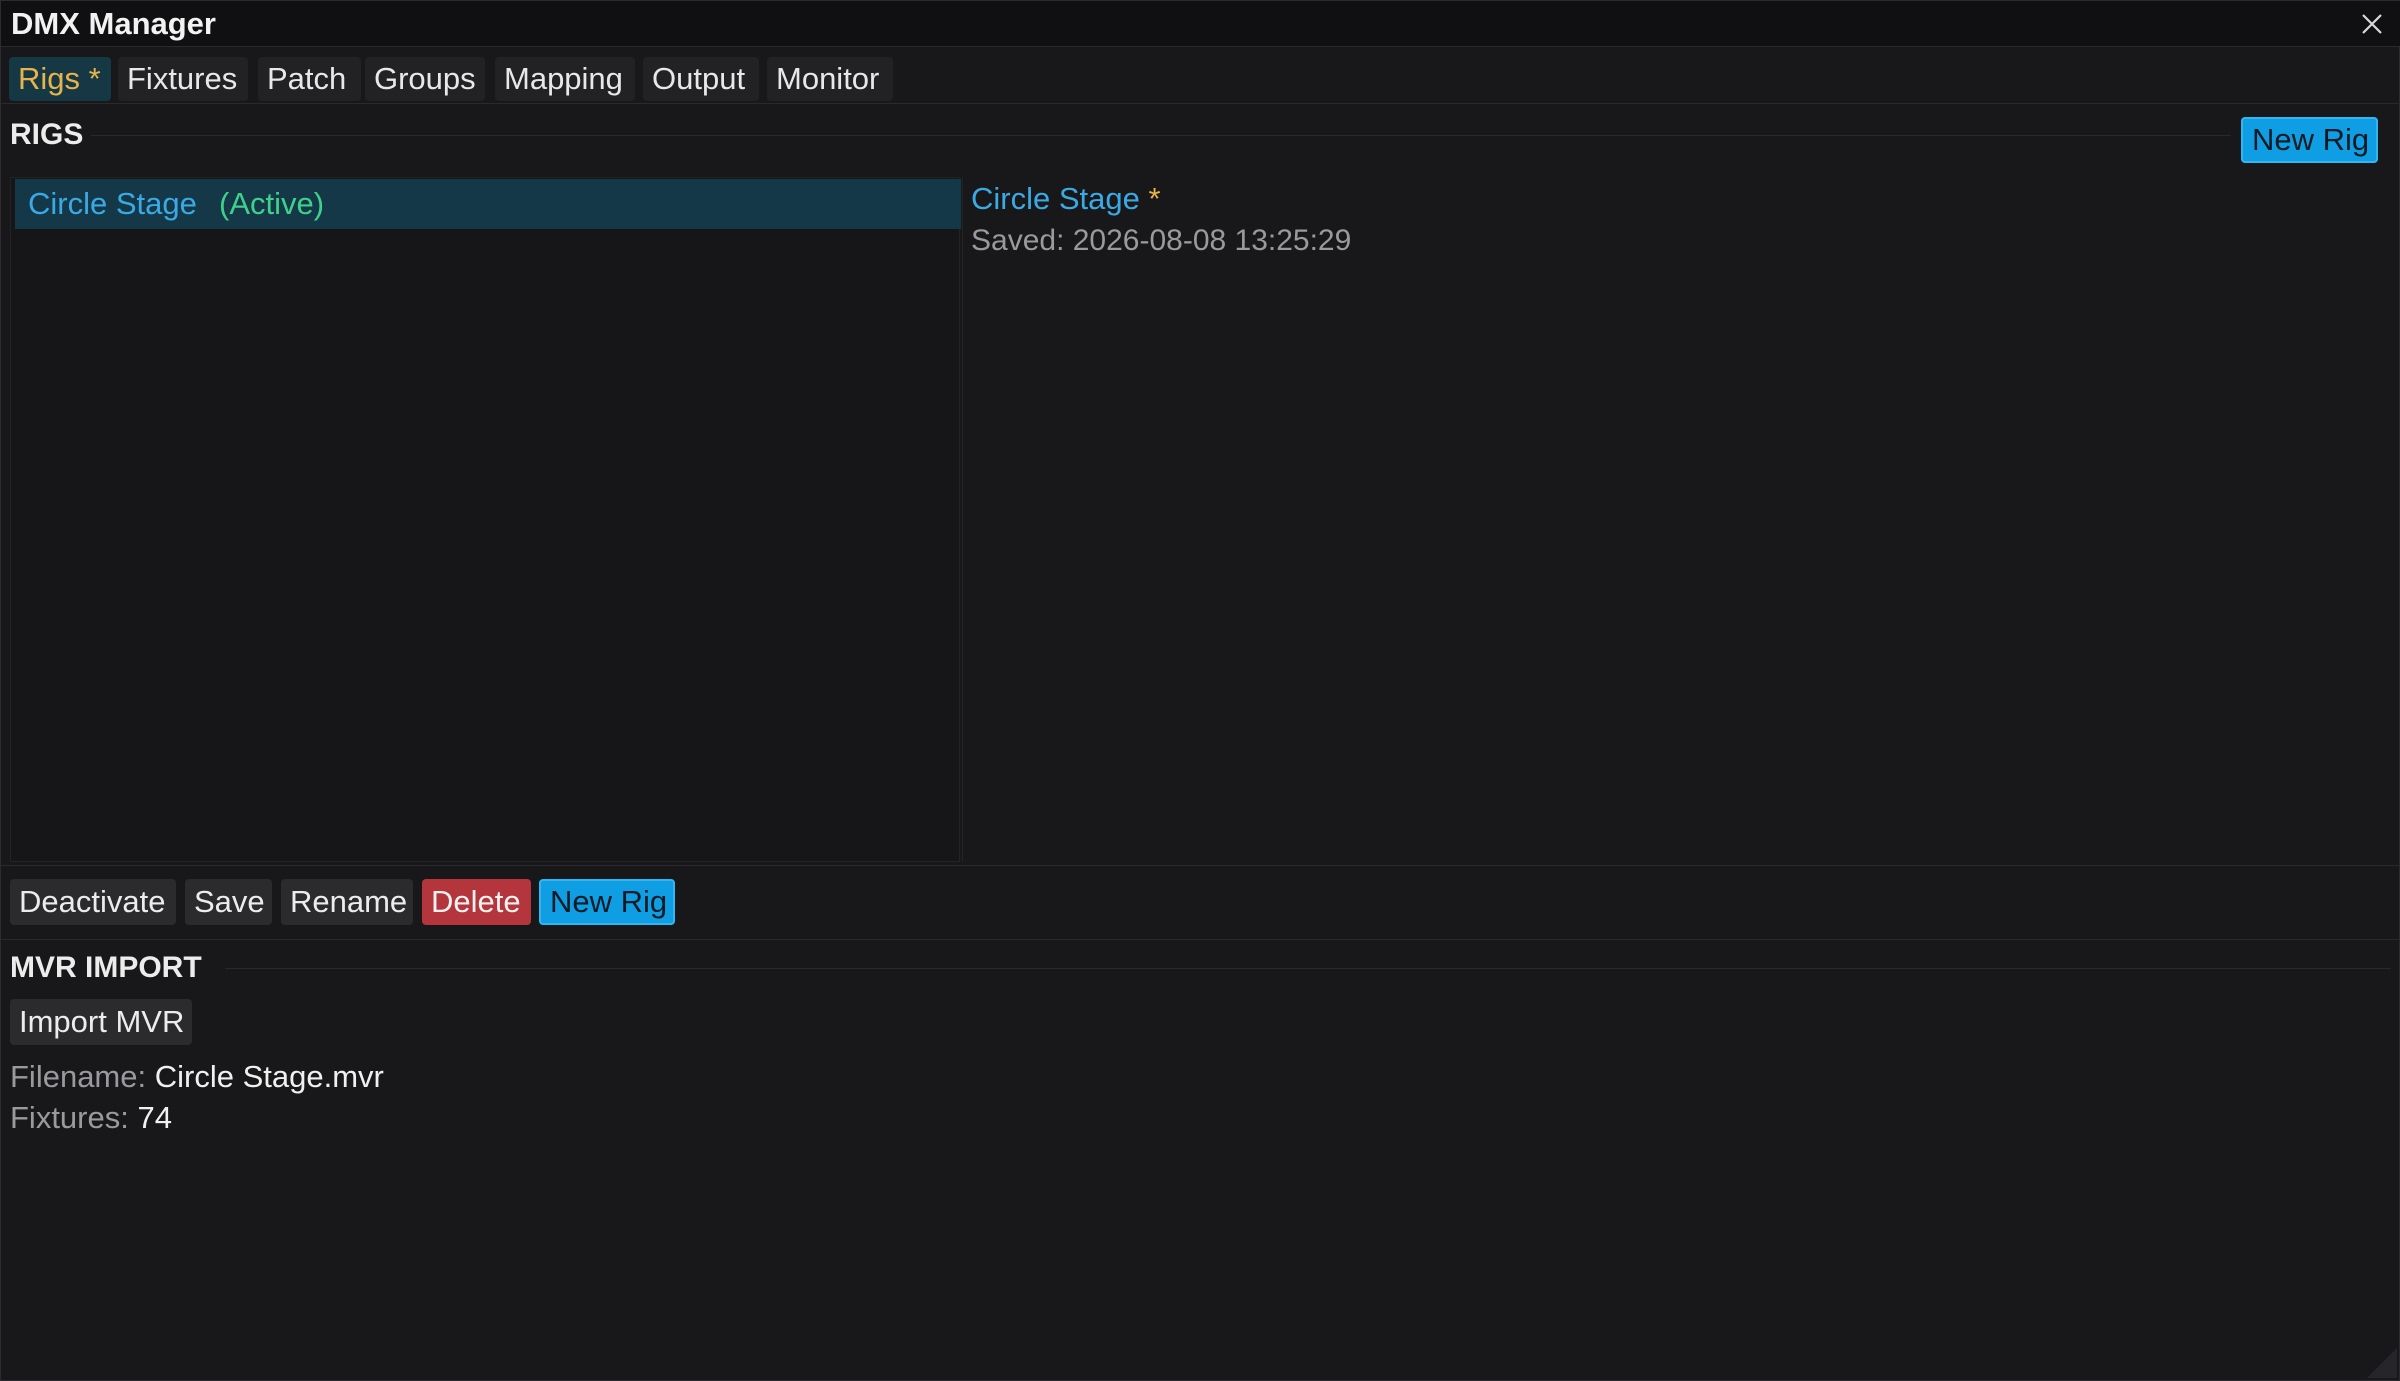 The image size is (2400, 1381). Describe the element at coordinates (1055, 198) in the screenshot. I see `rig-detail-name: Circle Stage` at that location.